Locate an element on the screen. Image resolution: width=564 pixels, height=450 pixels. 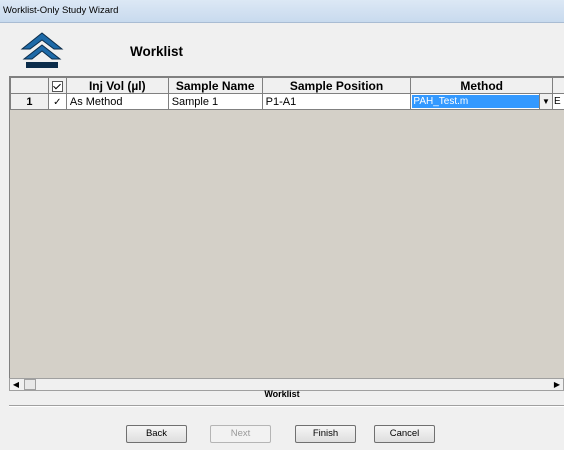
window-titlebar: Worklist-Only Study Wizard is located at coordinates (282, 11).